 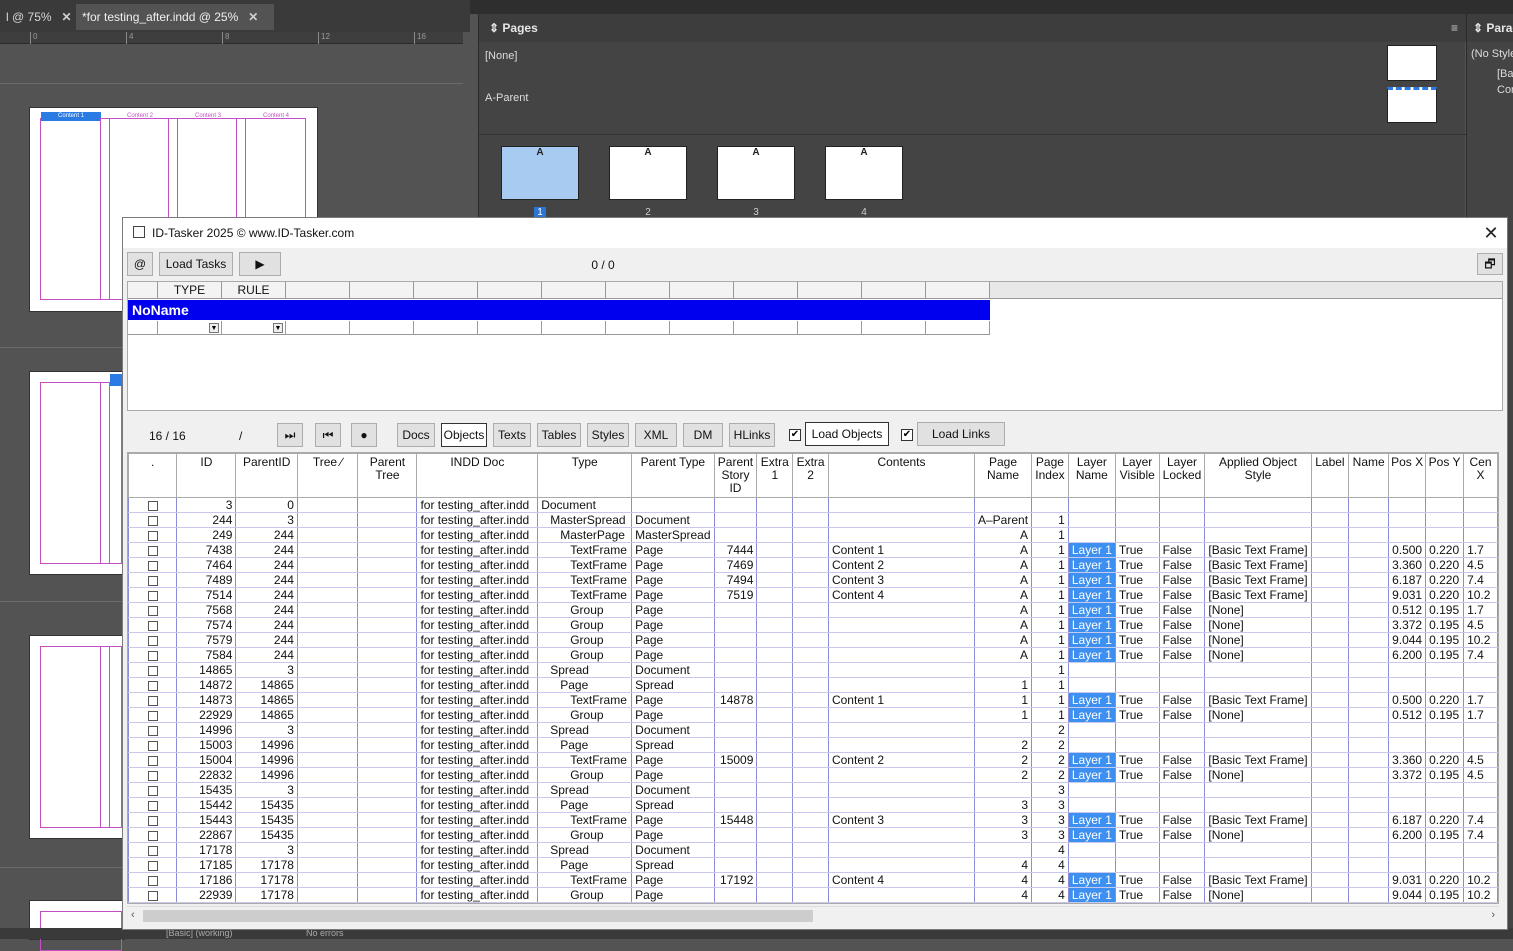 I want to click on cell-story: 14878, so click(x=735, y=700).